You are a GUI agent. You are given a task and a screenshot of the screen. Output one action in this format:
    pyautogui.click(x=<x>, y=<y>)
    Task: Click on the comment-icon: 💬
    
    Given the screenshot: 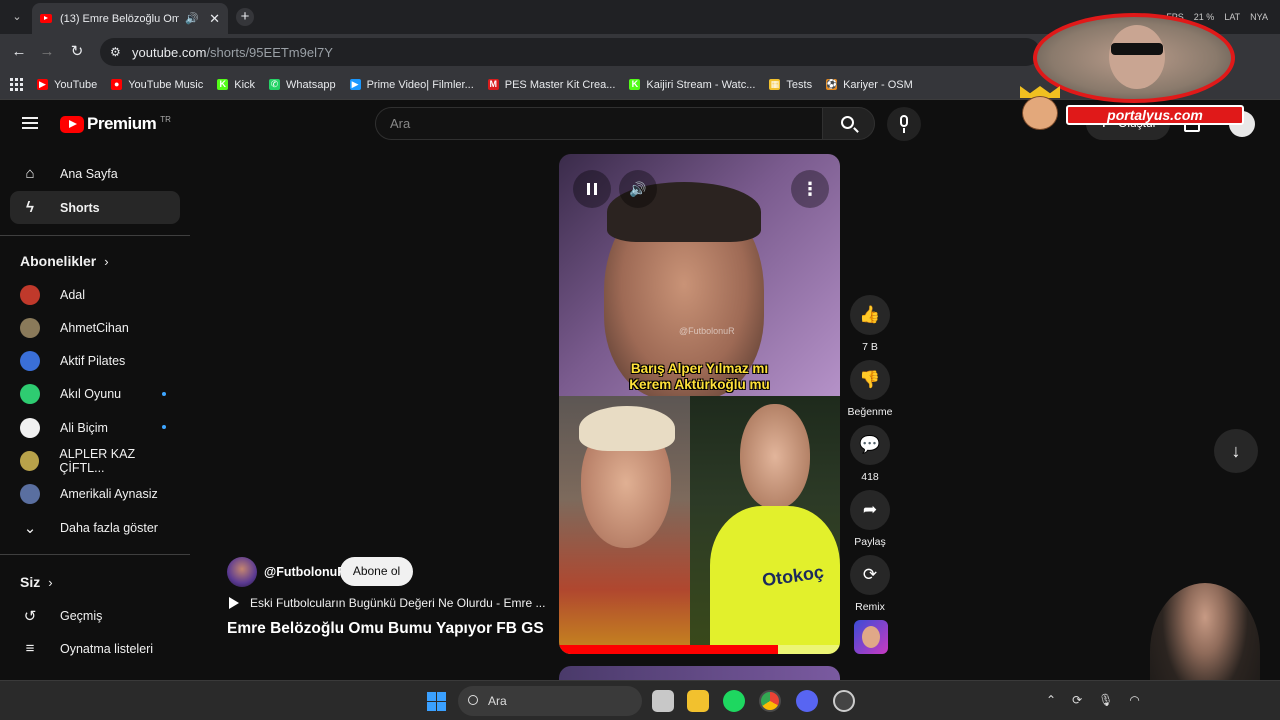 What is the action you would take?
    pyautogui.click(x=870, y=445)
    